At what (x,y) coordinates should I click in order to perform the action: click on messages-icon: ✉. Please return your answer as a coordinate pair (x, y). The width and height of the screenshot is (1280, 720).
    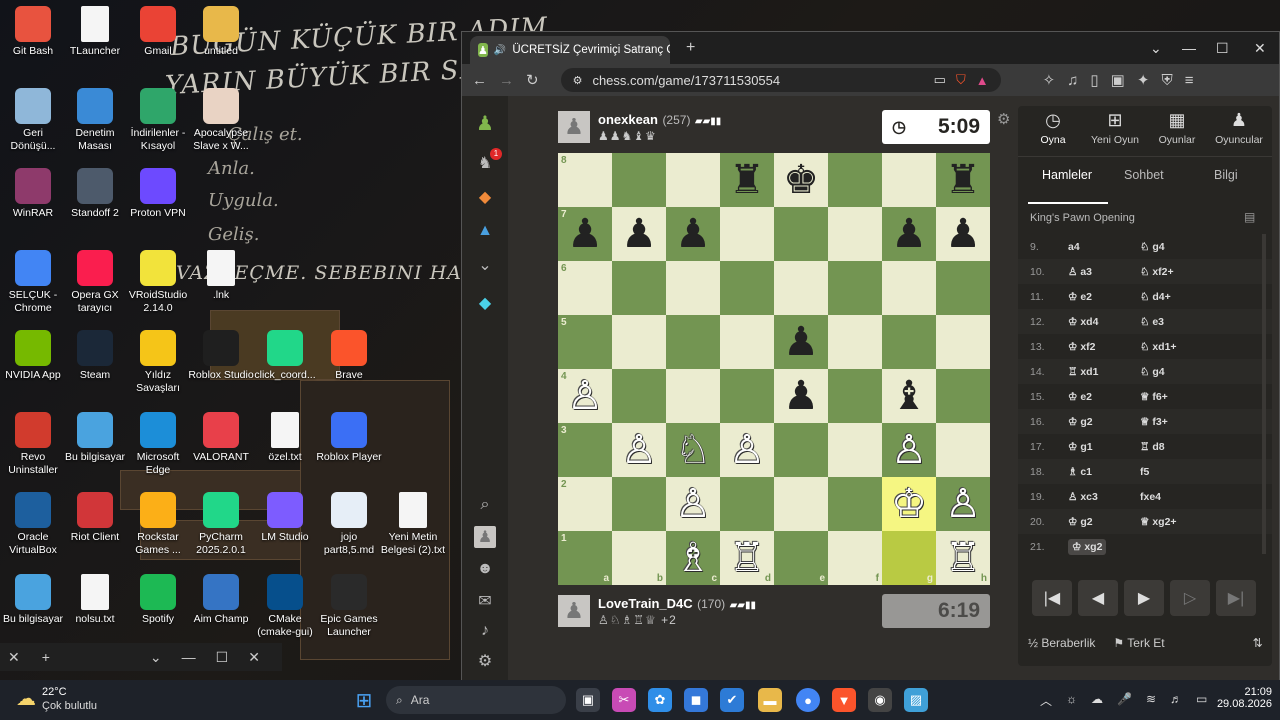
    Looking at the image, I should click on (485, 601).